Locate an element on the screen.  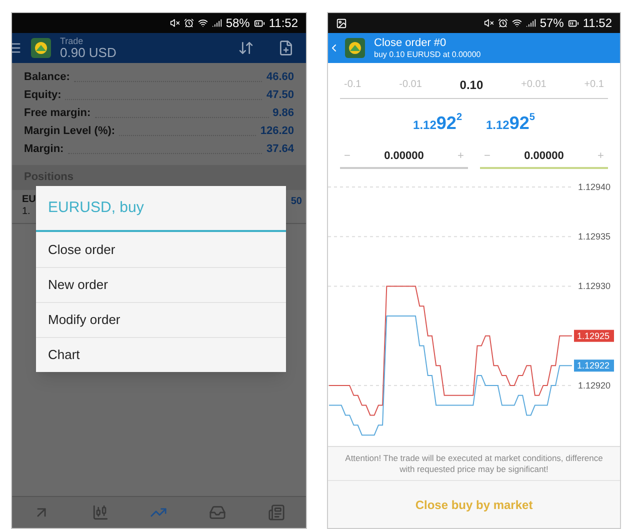
menu-item: Modify order is located at coordinates (161, 319).